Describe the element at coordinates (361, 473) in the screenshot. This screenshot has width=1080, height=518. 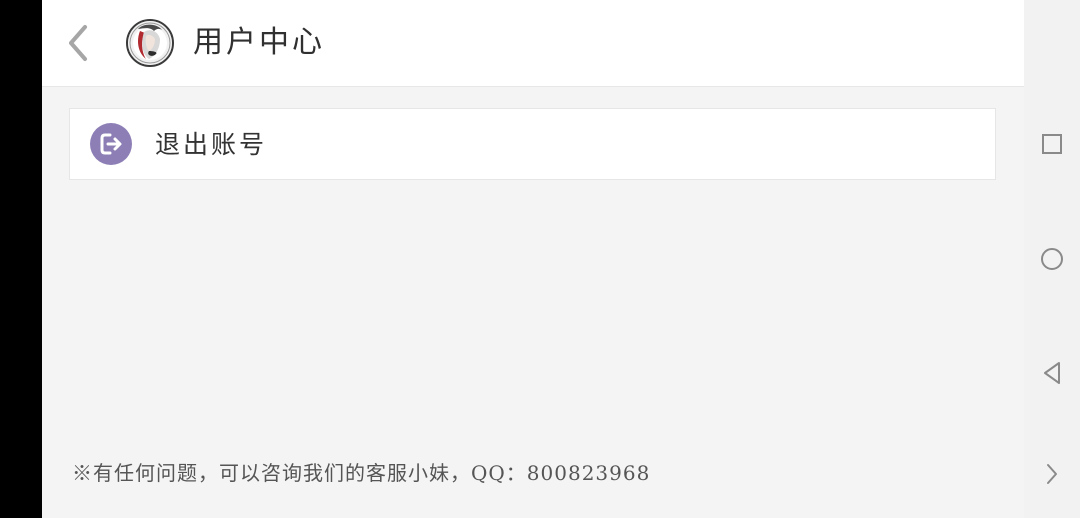
I see `help-note: ※有任何问题，可以咨询我们的客服小妹，QQ：800823968` at that location.